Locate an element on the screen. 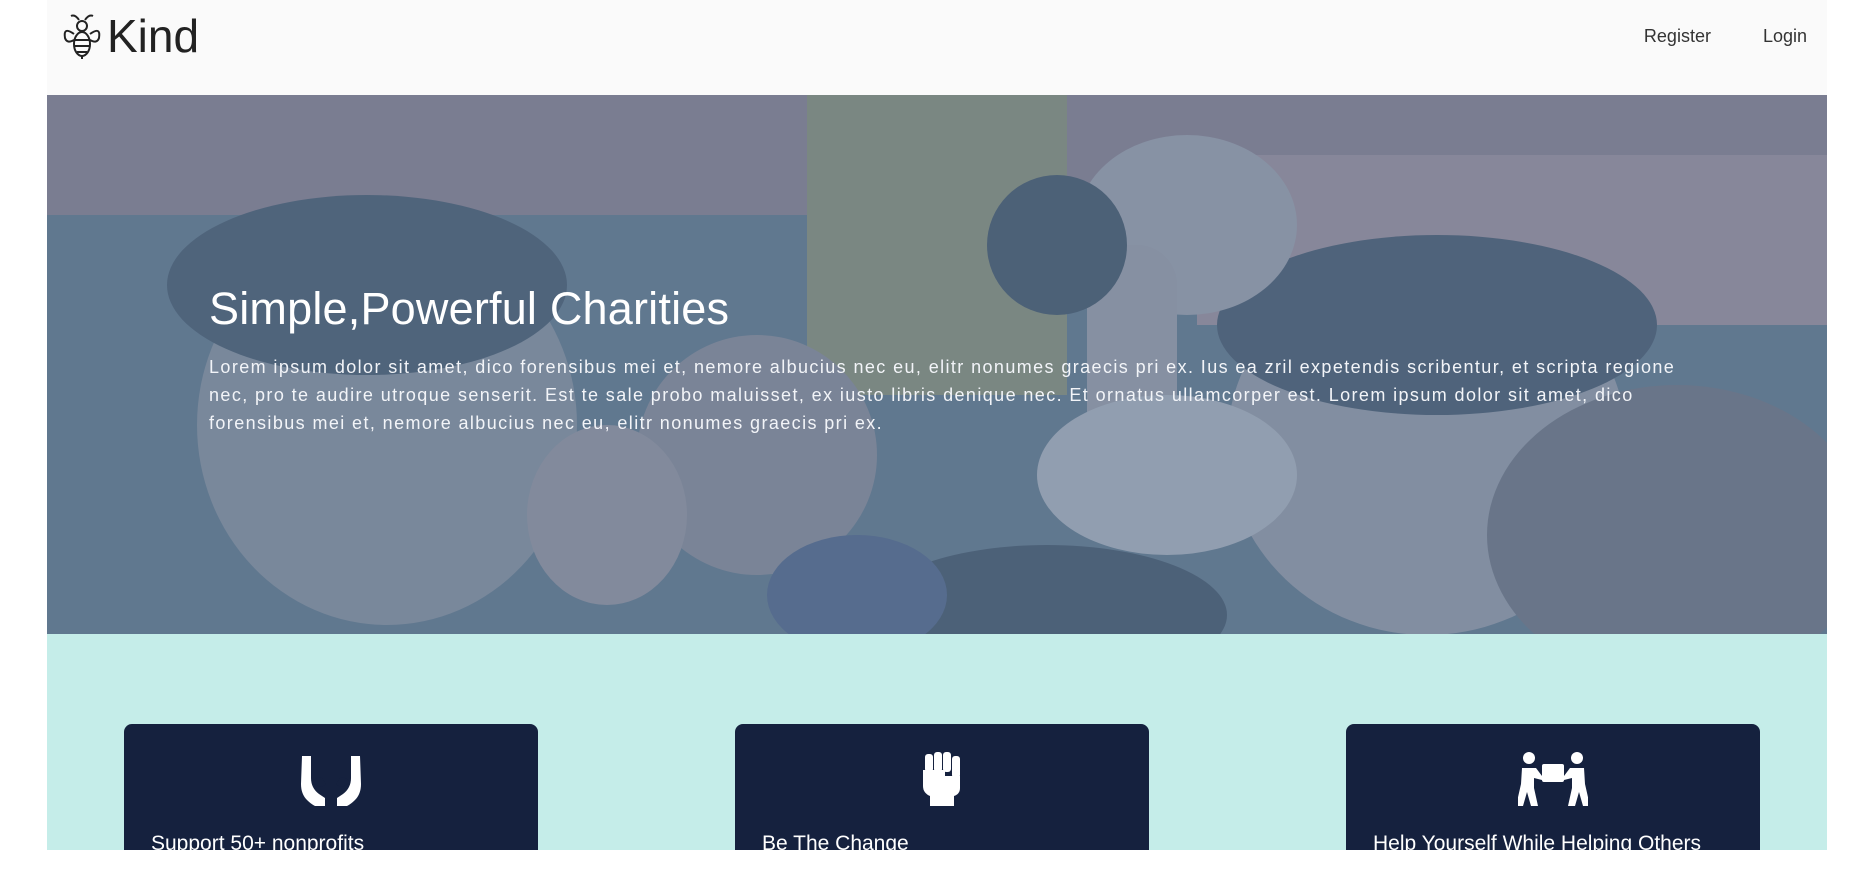 The width and height of the screenshot is (1874, 873). people-carry-icon is located at coordinates (1553, 780).